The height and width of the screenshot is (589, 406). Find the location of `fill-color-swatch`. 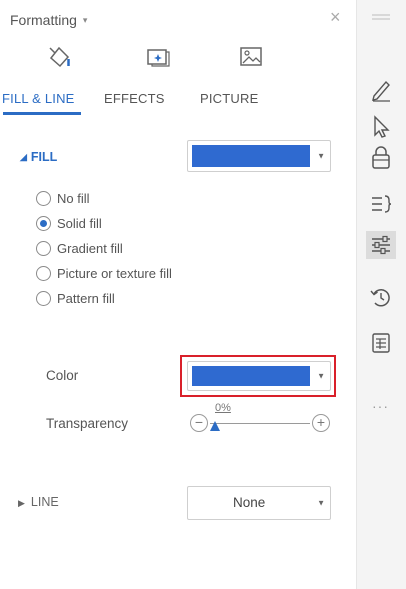

fill-color-swatch is located at coordinates (251, 156).